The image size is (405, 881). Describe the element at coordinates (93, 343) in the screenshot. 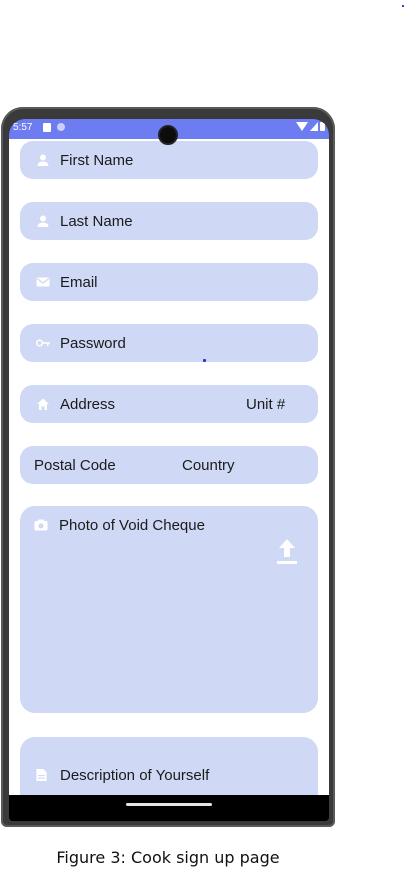

I see `password-label: Password` at that location.